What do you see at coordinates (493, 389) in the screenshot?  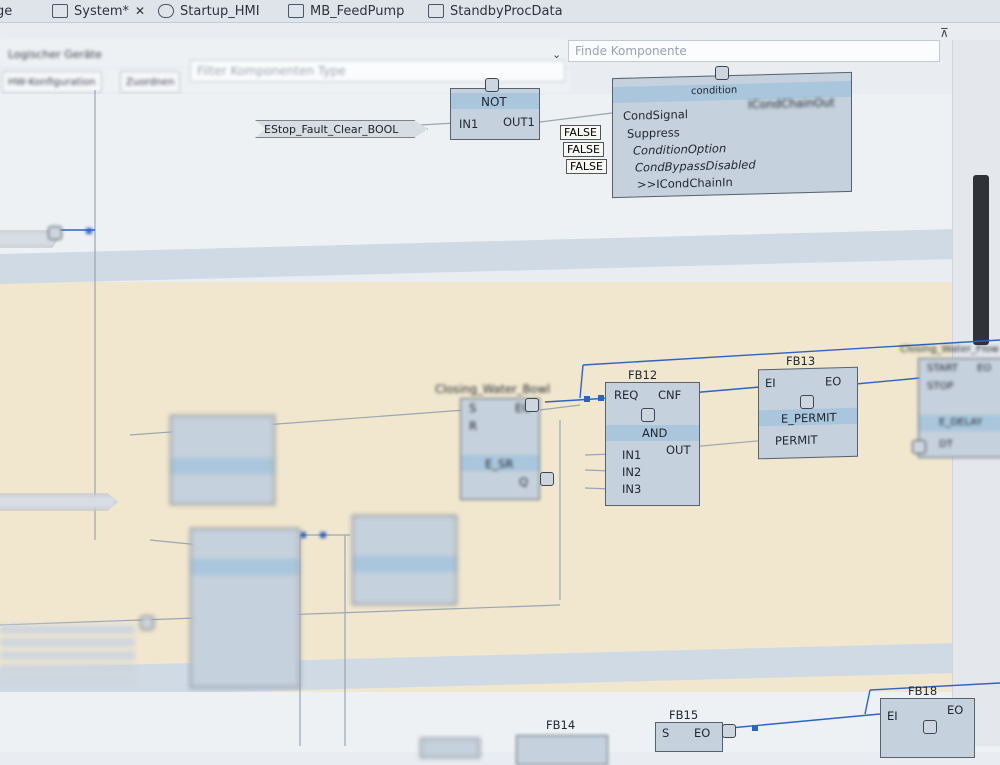 I see `instance-name: Closing_Water_Bowl` at bounding box center [493, 389].